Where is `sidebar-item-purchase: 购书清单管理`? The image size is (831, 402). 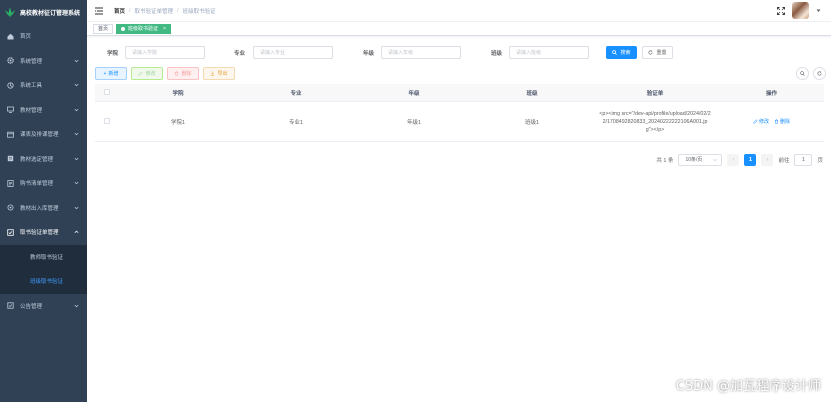
sidebar-item-purchase: 购书清单管理 is located at coordinates (43, 183).